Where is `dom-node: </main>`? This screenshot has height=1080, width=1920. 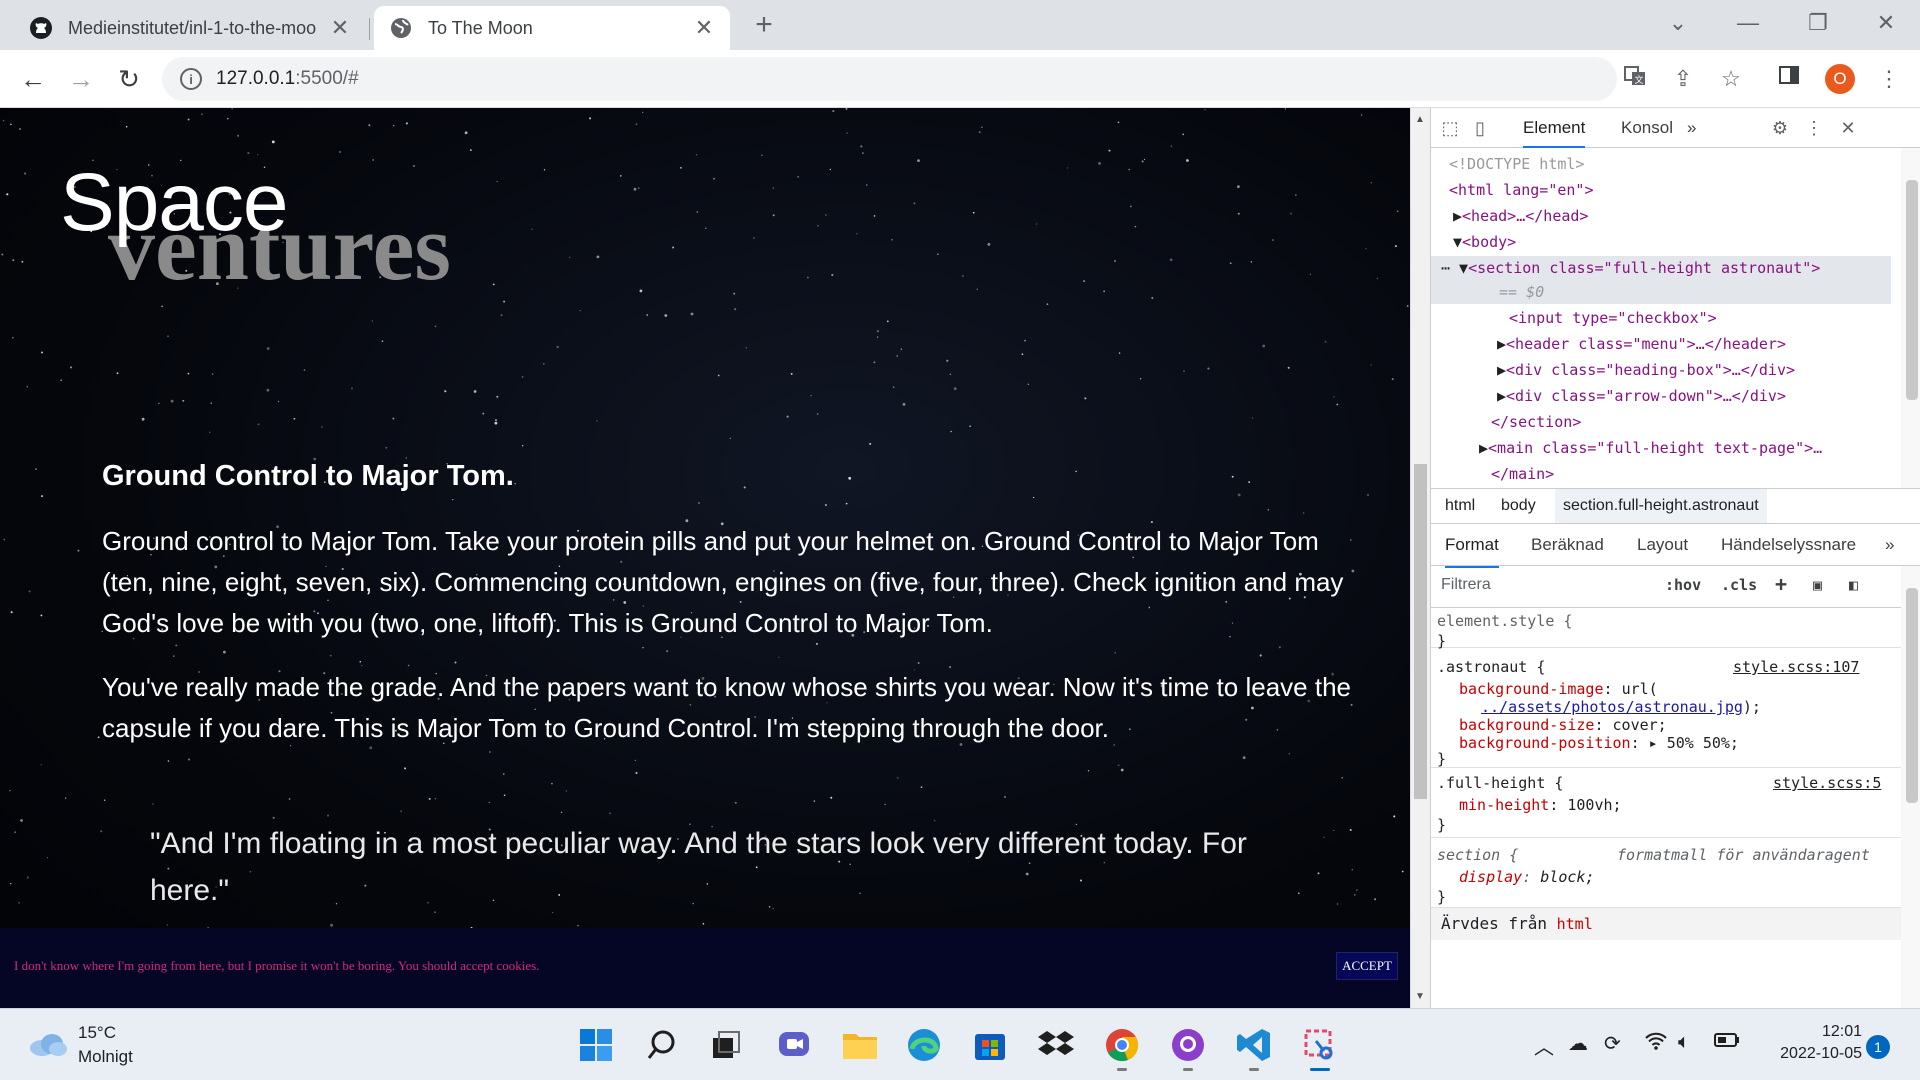
dom-node: </main> is located at coordinates (1522, 474).